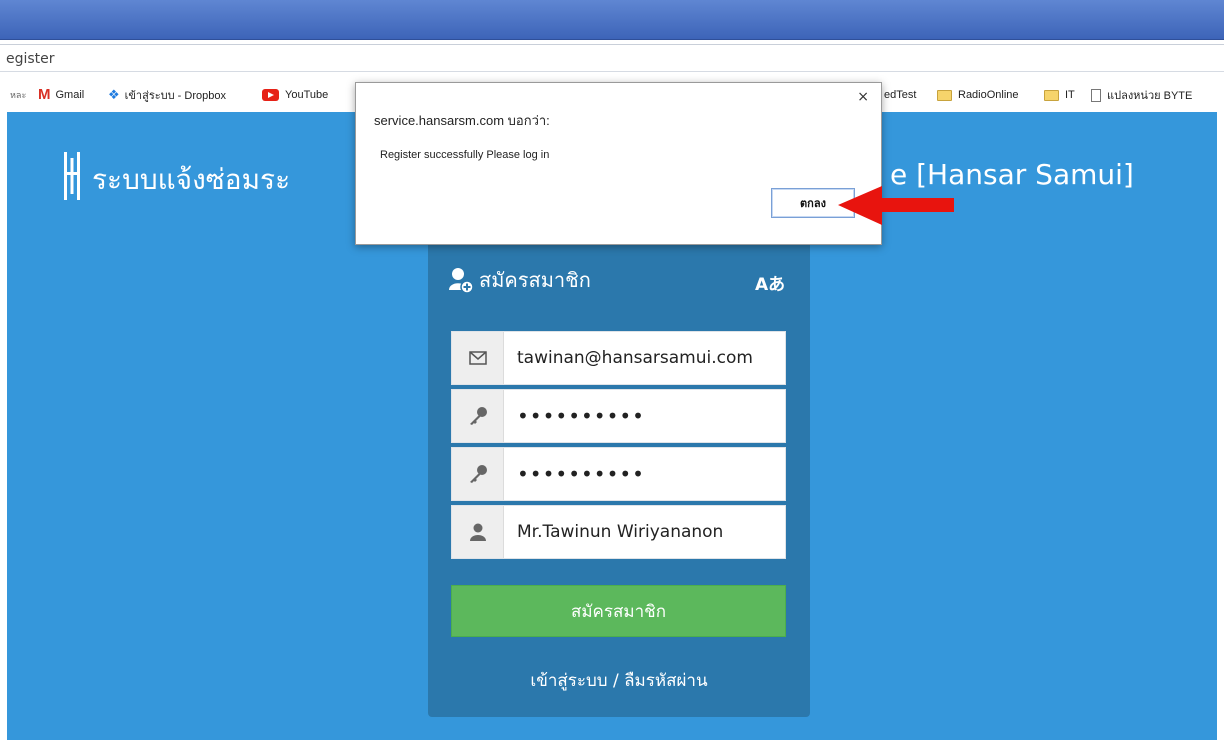 This screenshot has width=1224, height=740. Describe the element at coordinates (612, 20) in the screenshot. I see `browser-title-bar` at that location.